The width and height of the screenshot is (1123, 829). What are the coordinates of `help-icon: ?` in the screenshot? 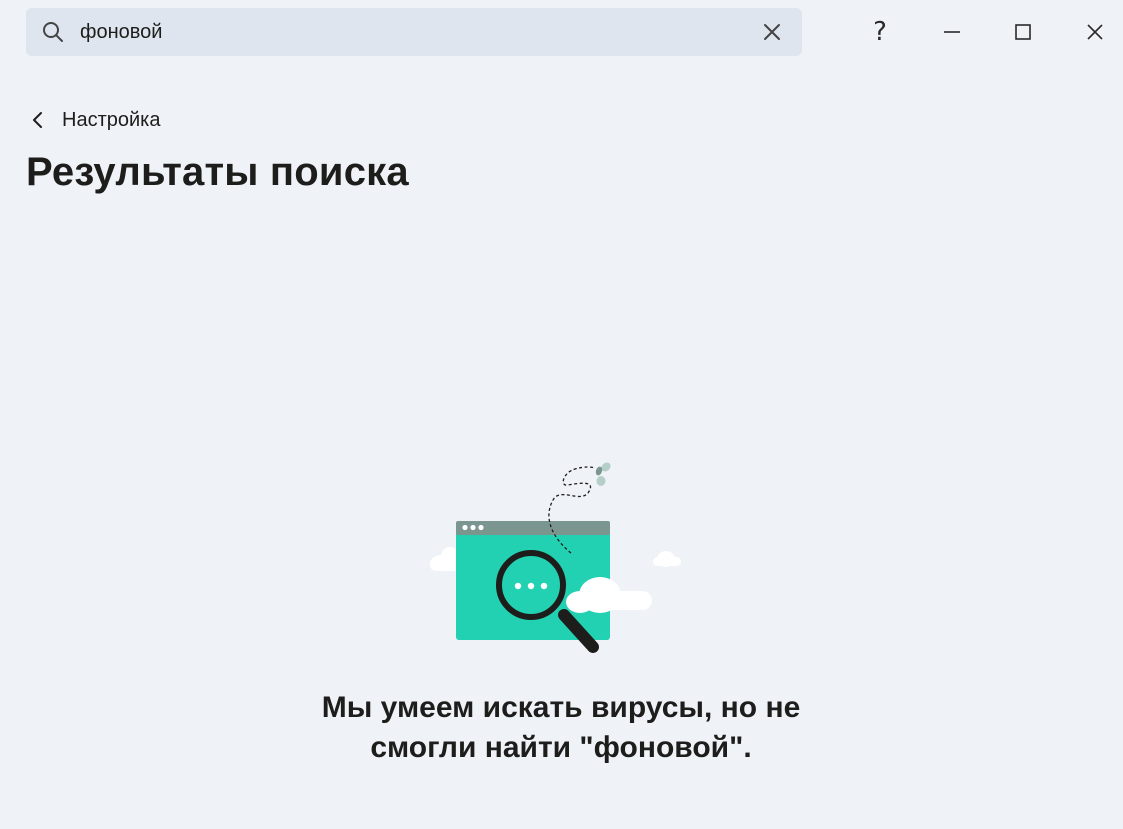 It's located at (880, 32).